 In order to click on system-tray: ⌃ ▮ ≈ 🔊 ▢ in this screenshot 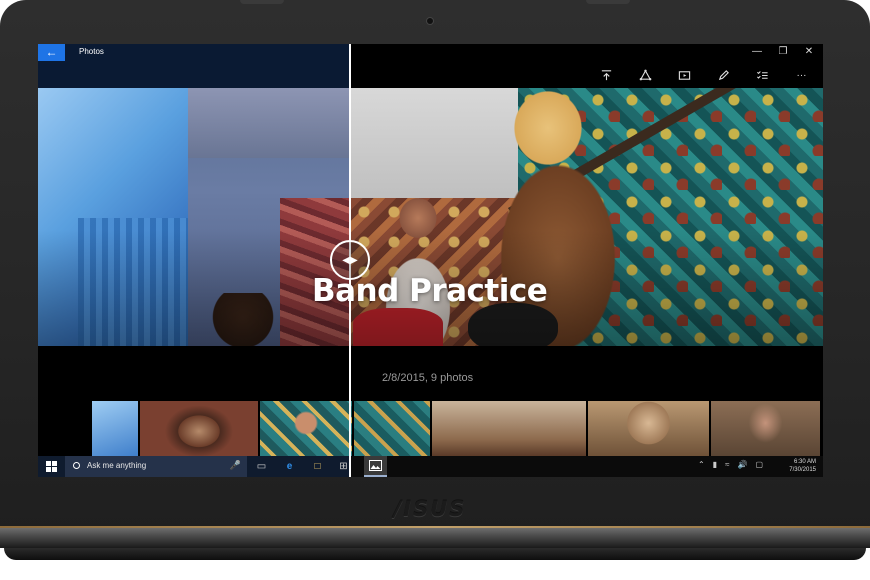, I will do `click(730, 464)`.